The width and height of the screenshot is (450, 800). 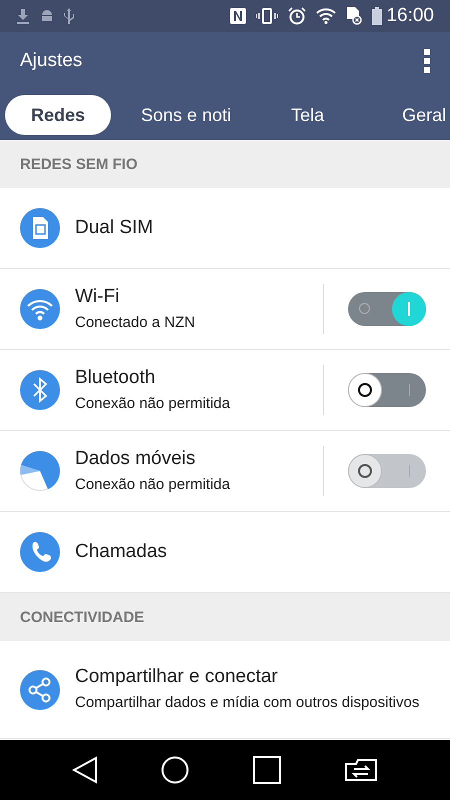 I want to click on nfc-icon, so click(x=238, y=16).